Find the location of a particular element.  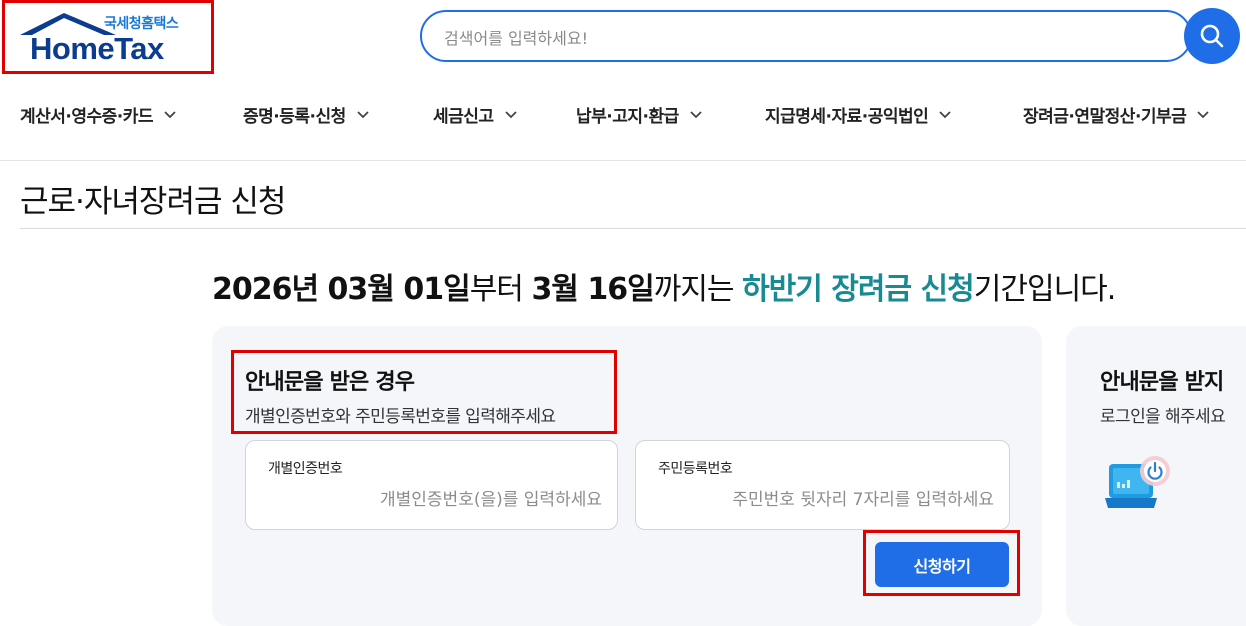

page-title: 근로·자녀장려금 신청 is located at coordinates (153, 202).